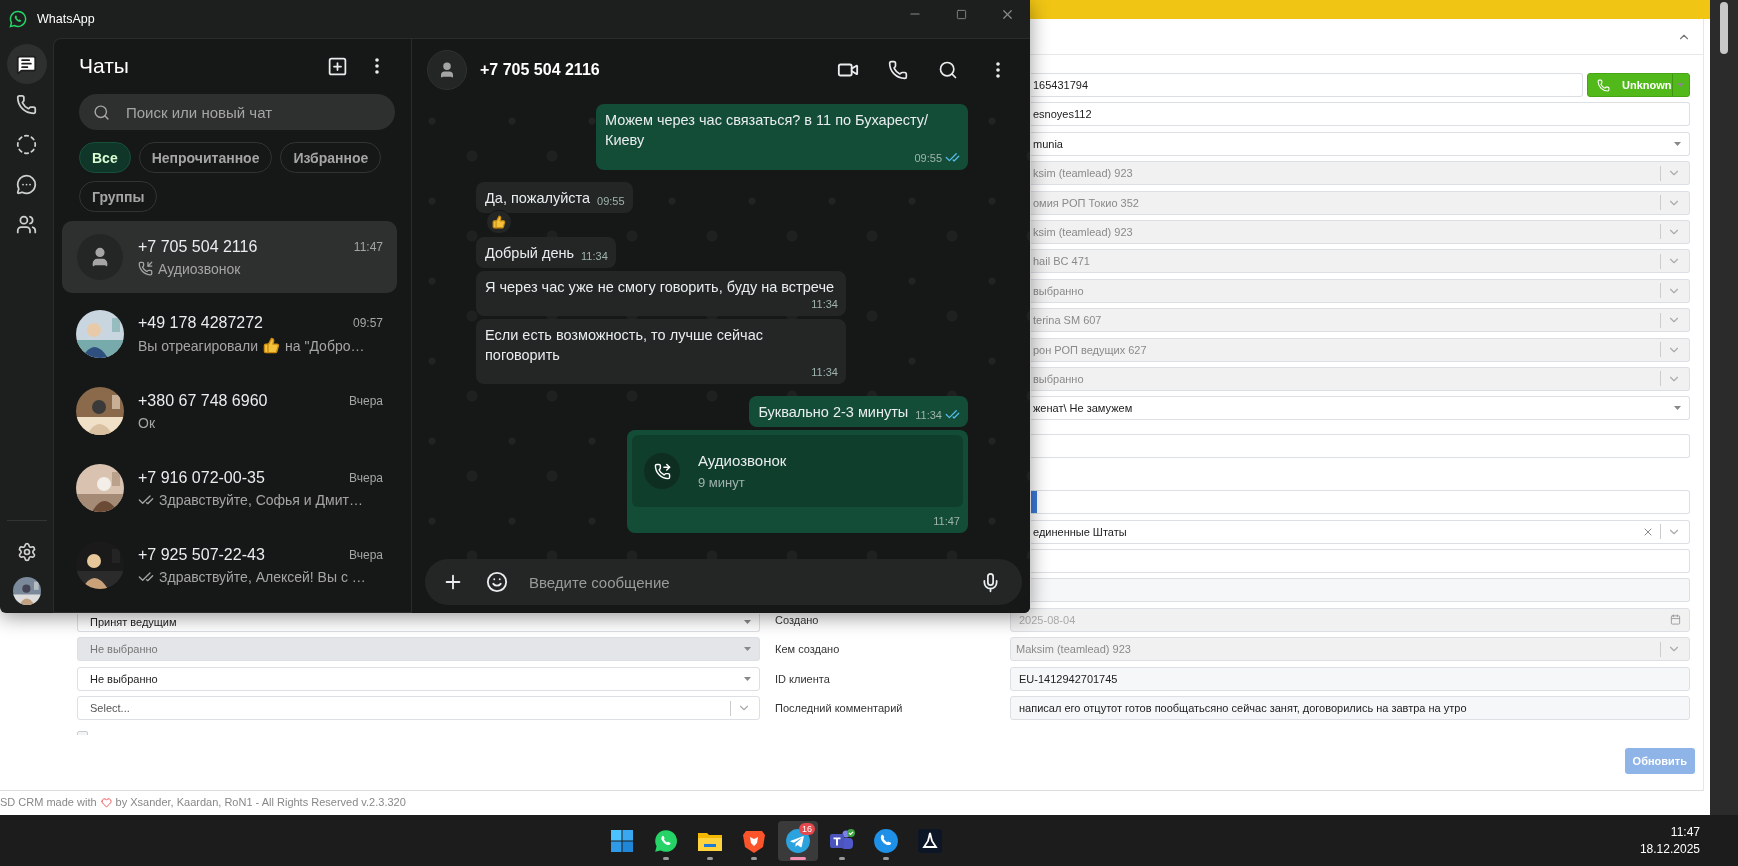 The image size is (1738, 866). What do you see at coordinates (807, 828) in the screenshot?
I see `unread-badge: 16` at bounding box center [807, 828].